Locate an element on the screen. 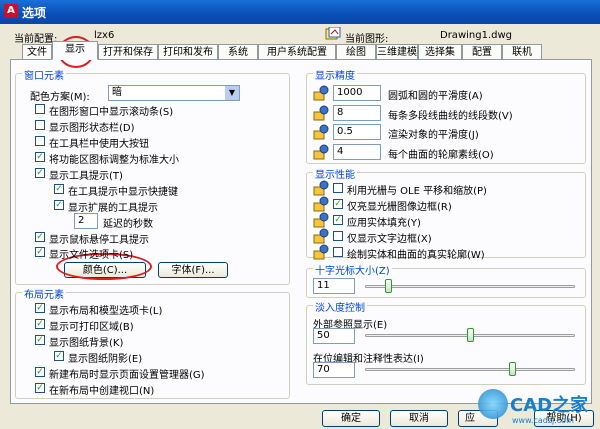 Image resolution: width=600 pixels, height=429 pixels. fade-control-title: 淡入度控制 is located at coordinates (340, 306).